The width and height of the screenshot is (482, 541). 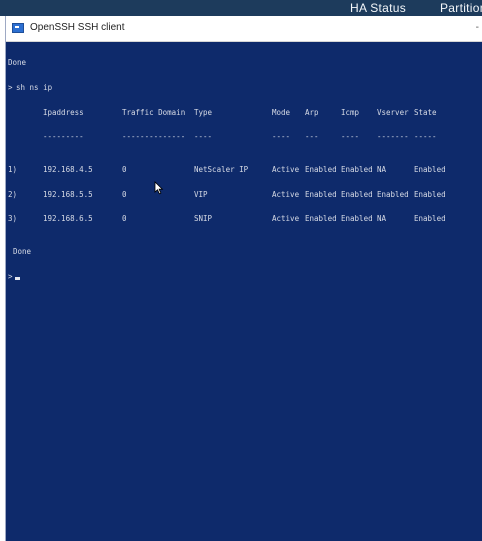 What do you see at coordinates (201, 194) in the screenshot?
I see `row-type: VIP` at bounding box center [201, 194].